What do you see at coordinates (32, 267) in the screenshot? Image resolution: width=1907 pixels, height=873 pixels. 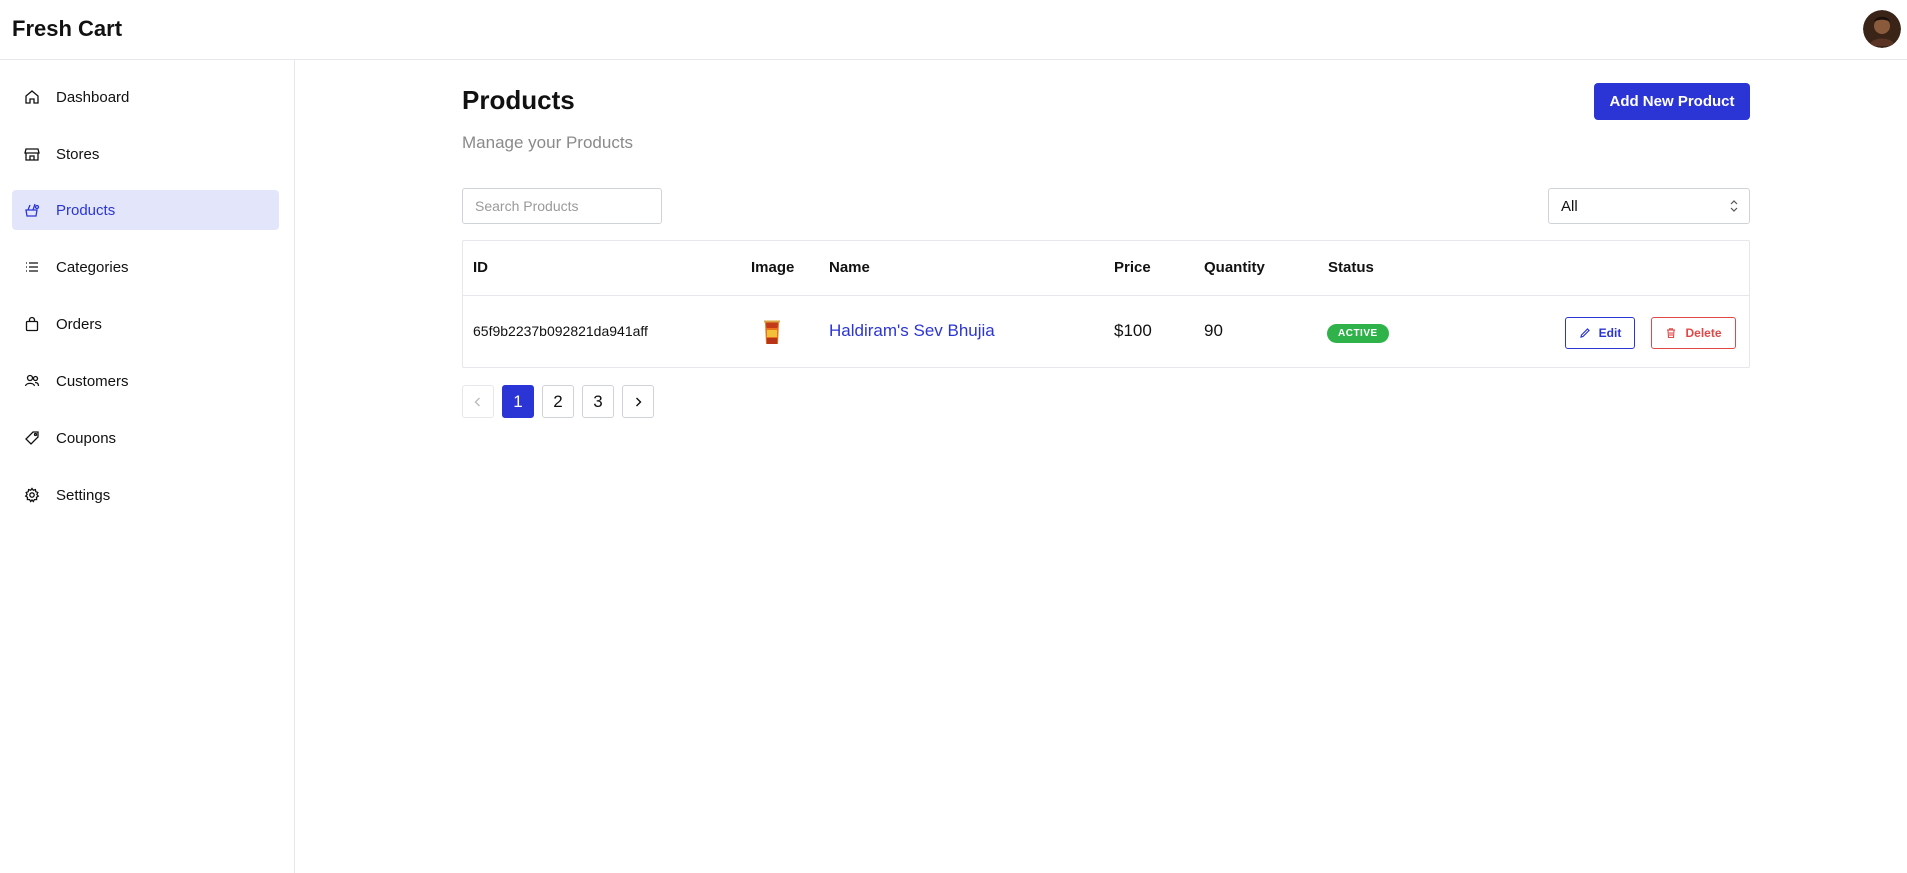 I see `list-icon` at bounding box center [32, 267].